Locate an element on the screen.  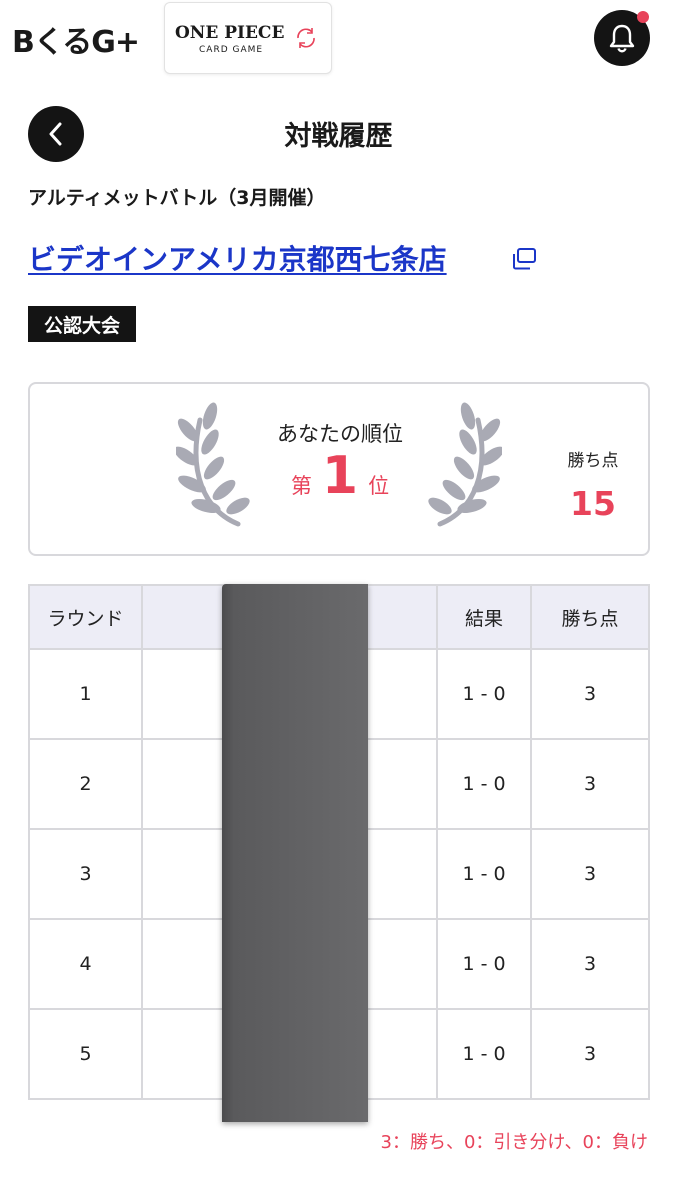
brand-logo-text: BくるG+ is located at coordinates (76, 42).